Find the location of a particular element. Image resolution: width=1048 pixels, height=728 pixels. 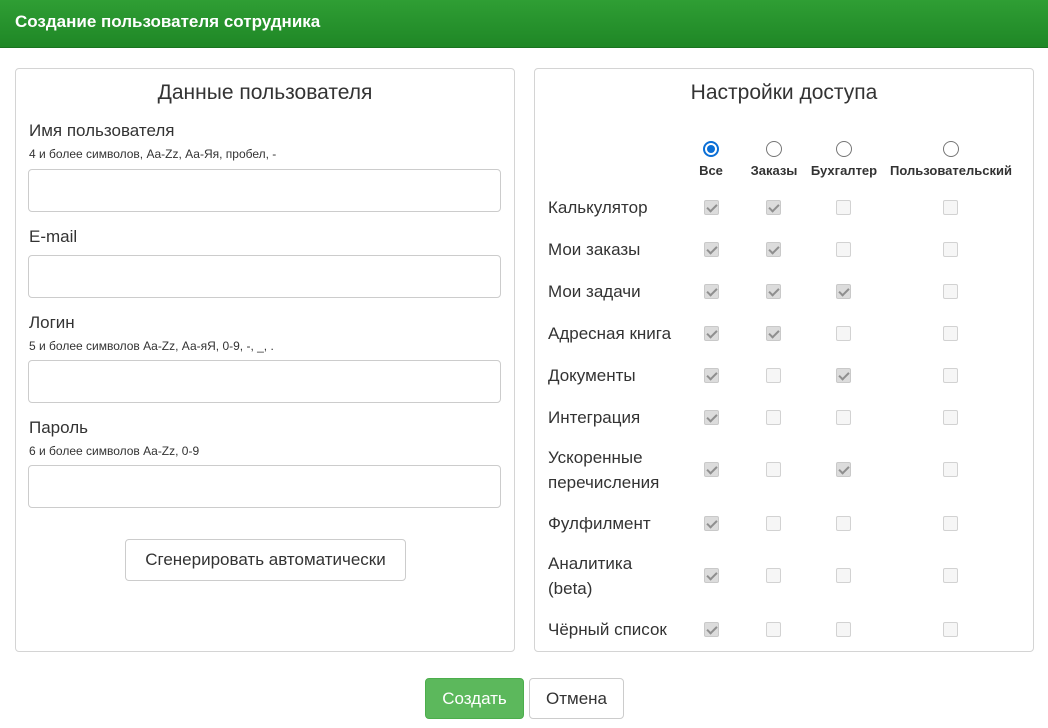

permission-label: Ускоренные перечисления is located at coordinates (604, 470).